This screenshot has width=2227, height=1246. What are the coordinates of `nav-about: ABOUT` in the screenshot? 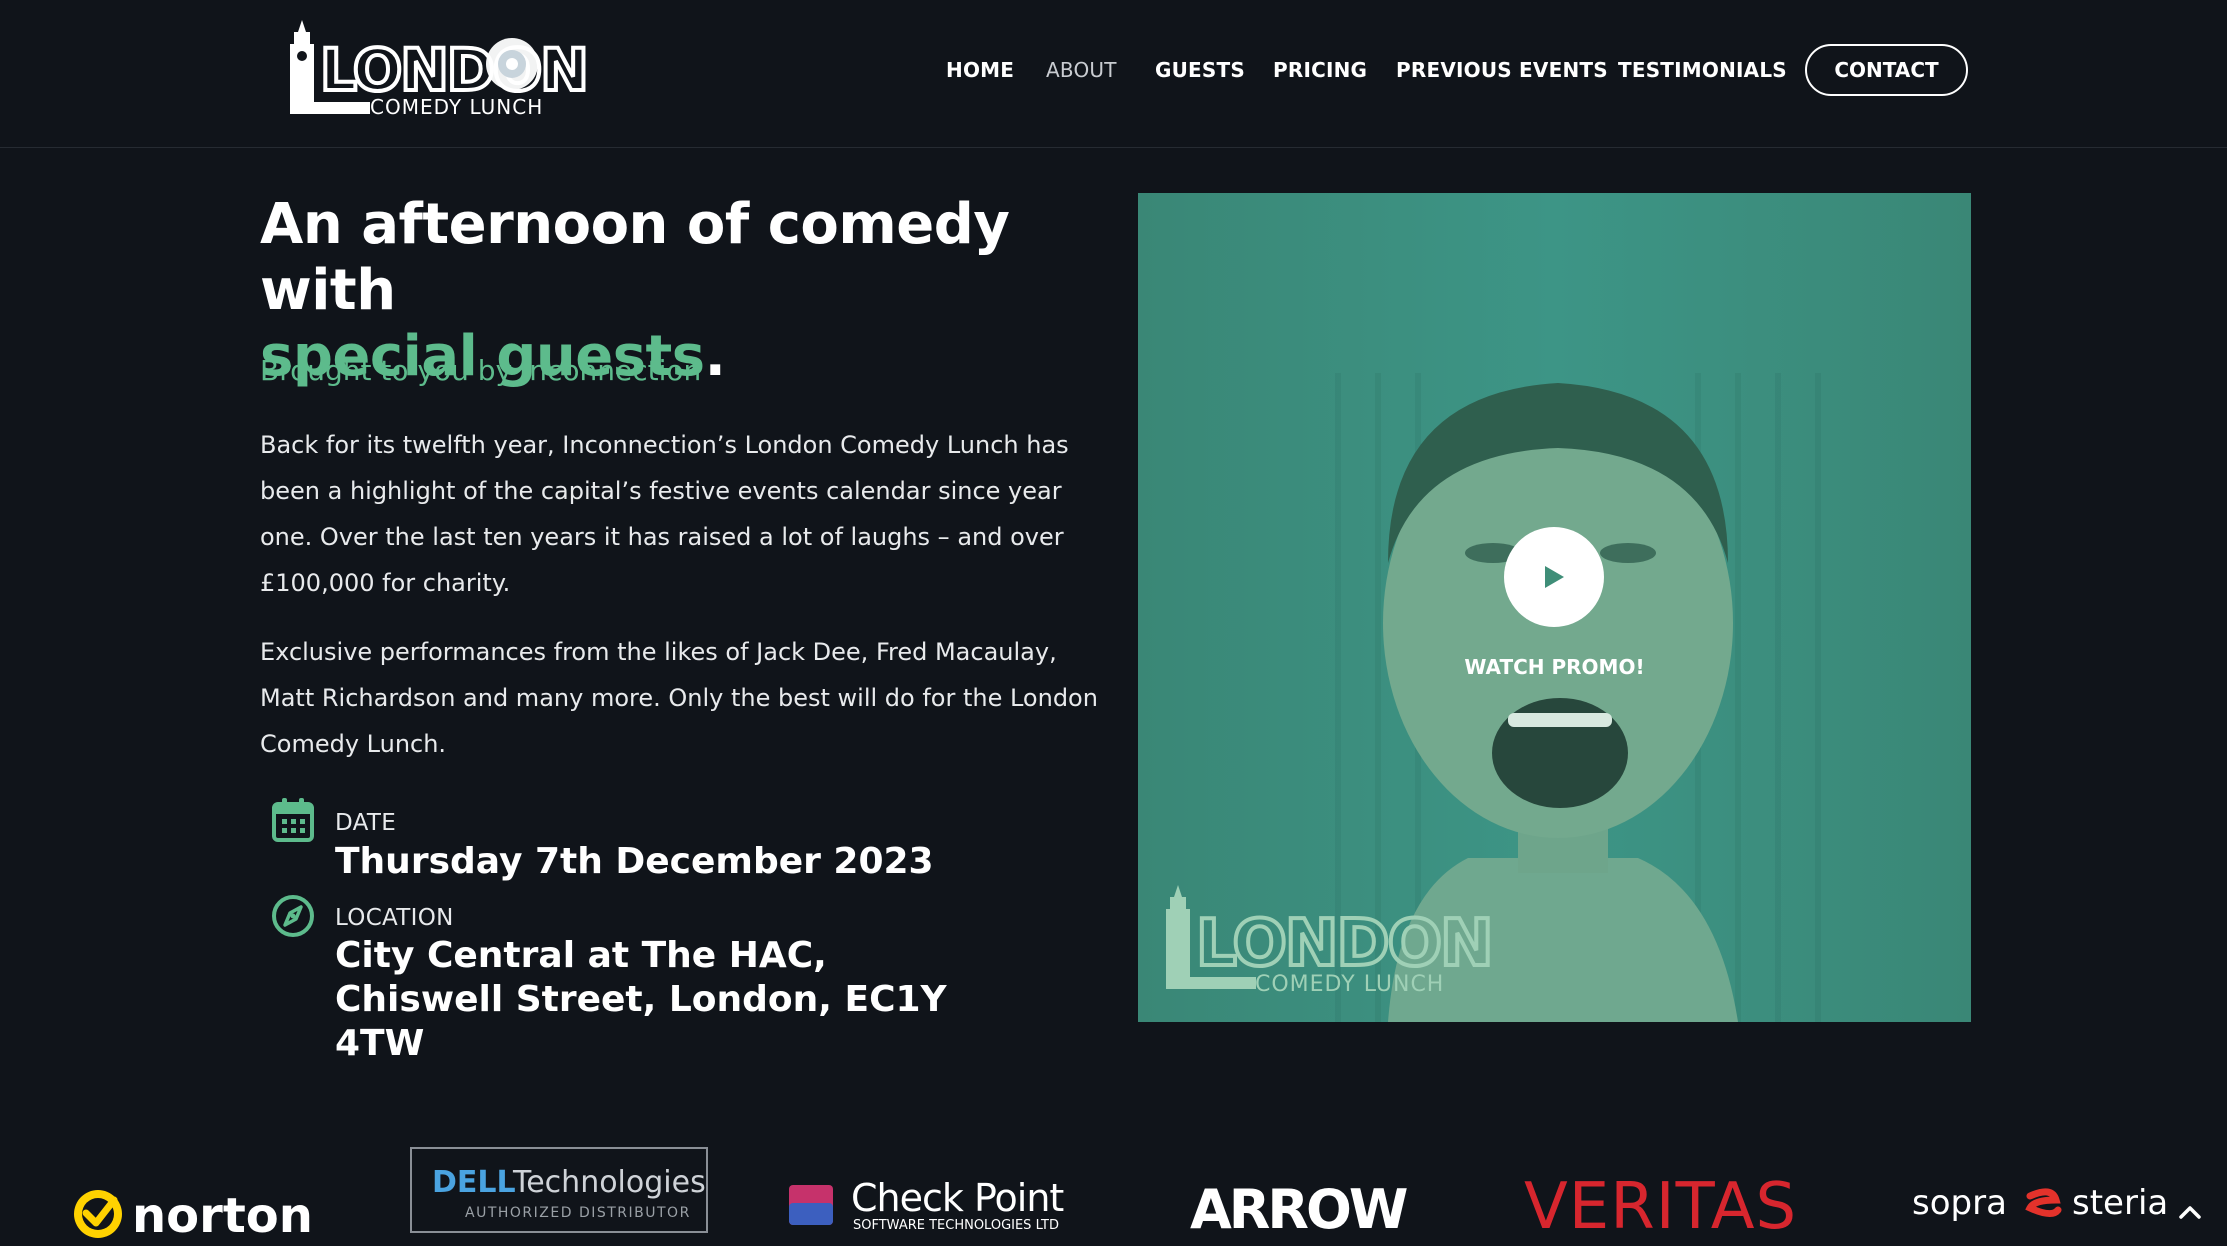 It's located at (1081, 70).